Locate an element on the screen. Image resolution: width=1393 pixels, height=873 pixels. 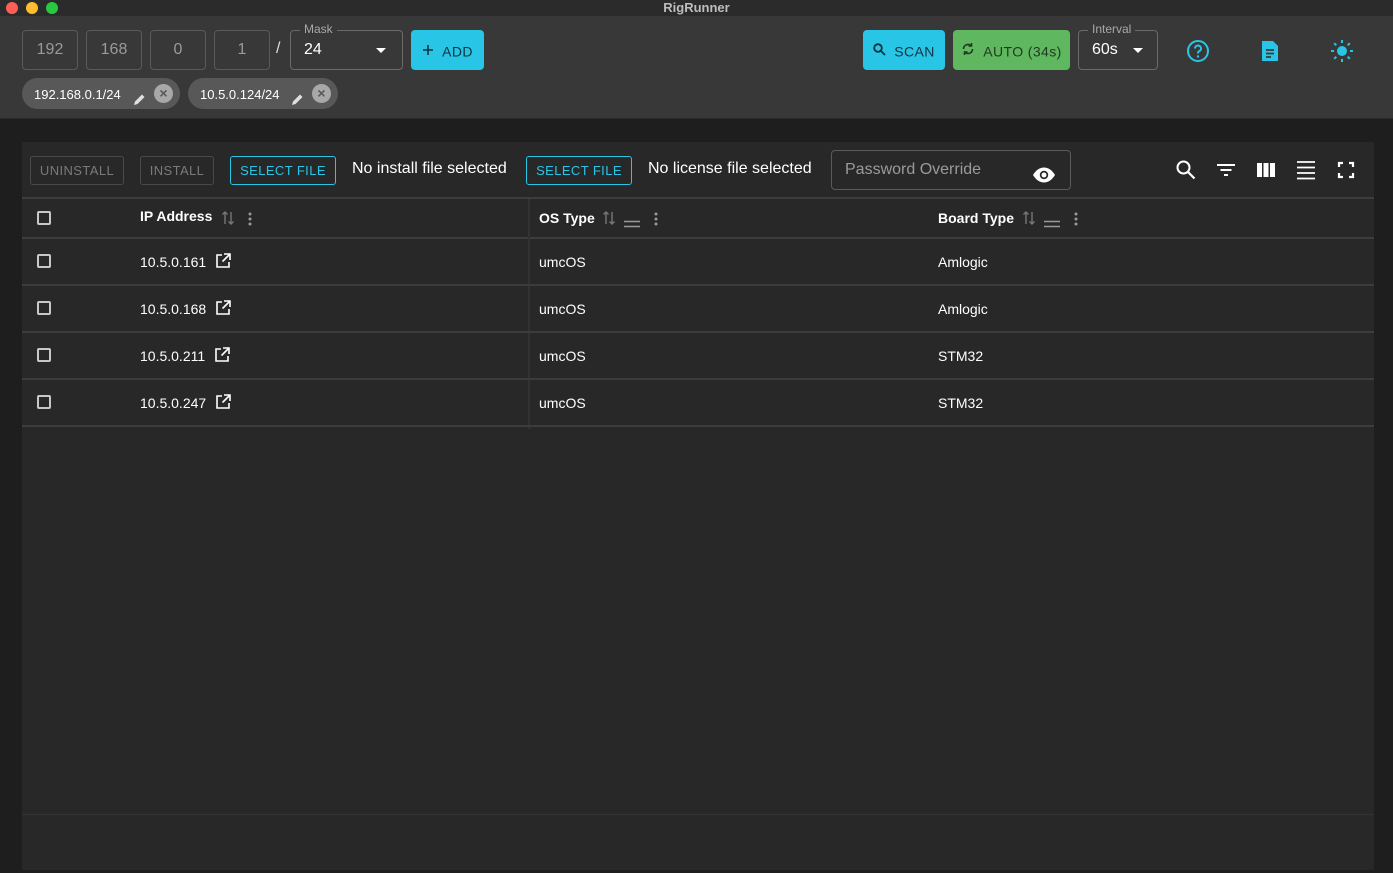
column-header-os-type: OS Type is located at coordinates (567, 218).